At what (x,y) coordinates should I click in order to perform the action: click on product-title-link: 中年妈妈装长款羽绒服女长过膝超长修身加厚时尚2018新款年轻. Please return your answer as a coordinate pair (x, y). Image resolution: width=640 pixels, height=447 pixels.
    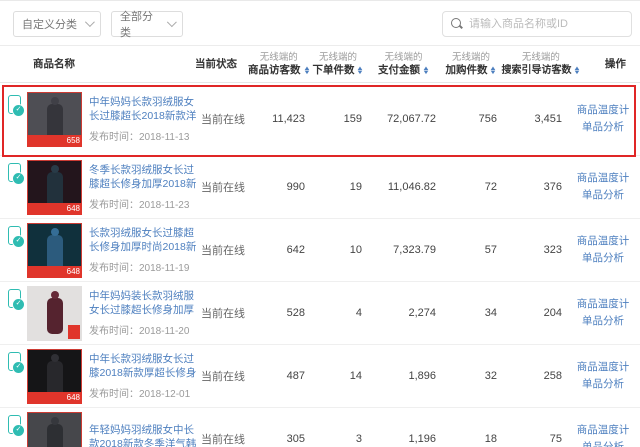
    Looking at the image, I should click on (145, 303).